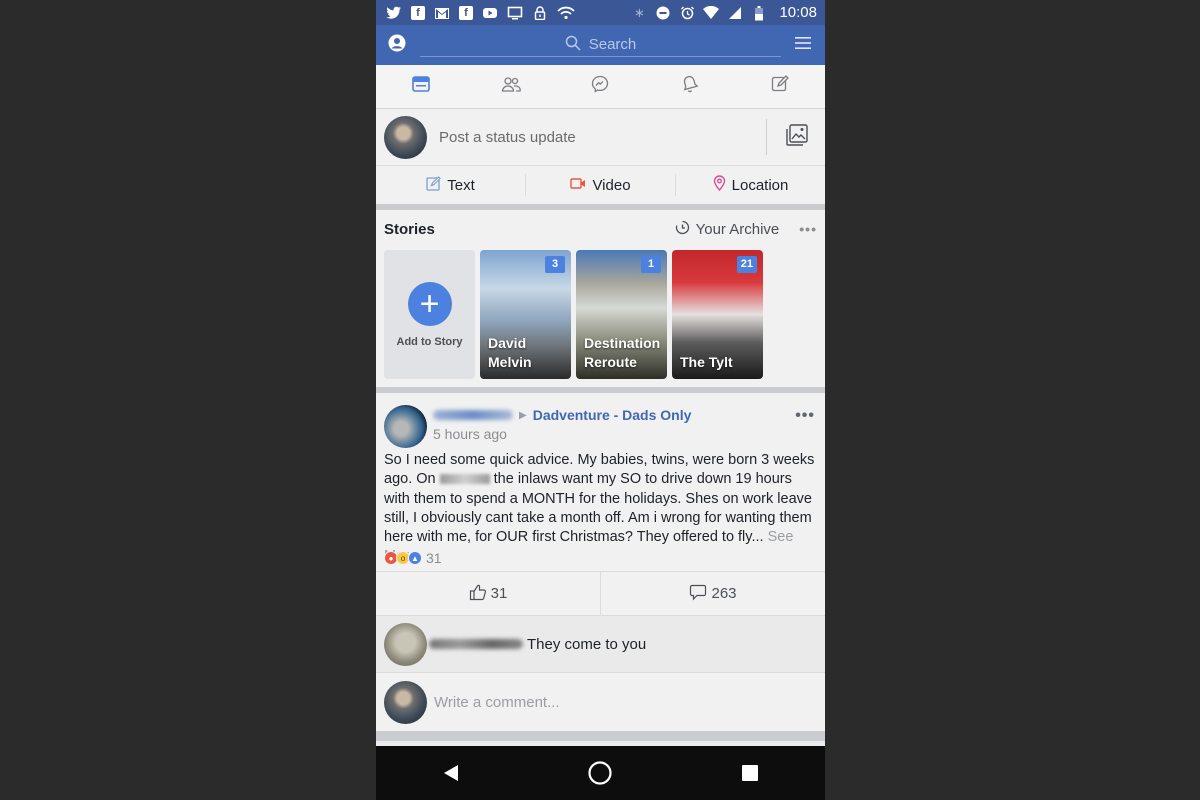 The width and height of the screenshot is (1200, 800). Describe the element at coordinates (600, 558) in the screenshot. I see `reactions-summary: ● o ▲ 31` at that location.